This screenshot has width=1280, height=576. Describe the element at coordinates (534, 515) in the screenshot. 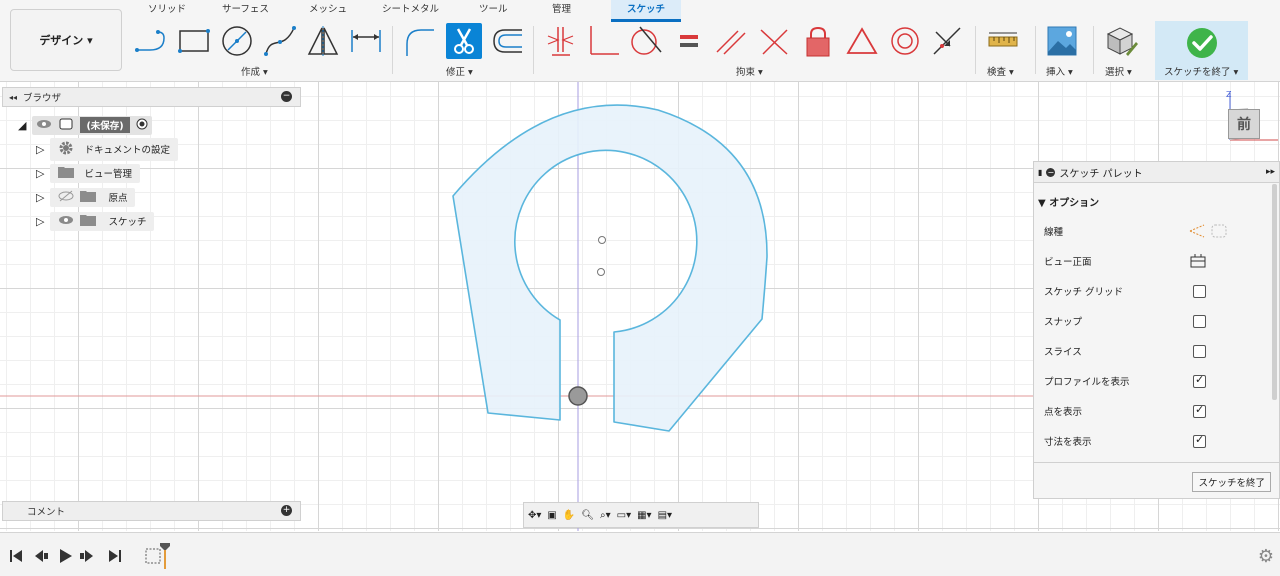

I see `orbit-icon: ✥▾` at that location.